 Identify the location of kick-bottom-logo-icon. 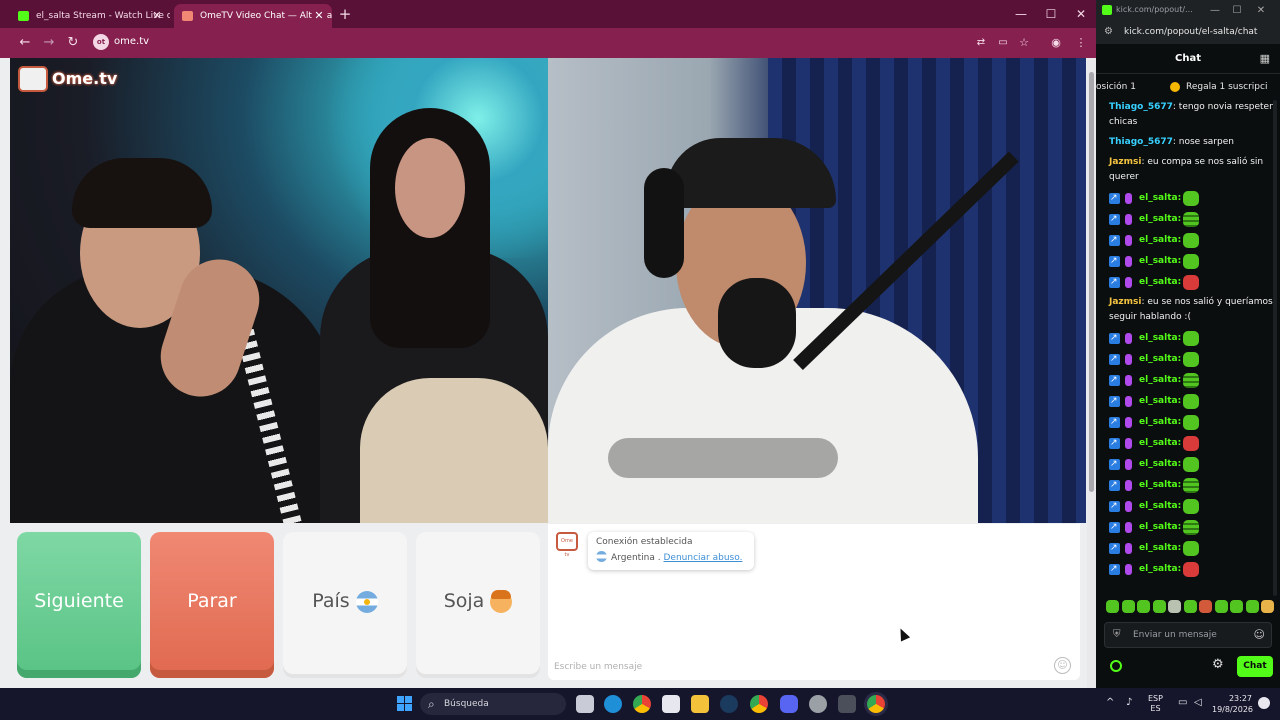
(1116, 666).